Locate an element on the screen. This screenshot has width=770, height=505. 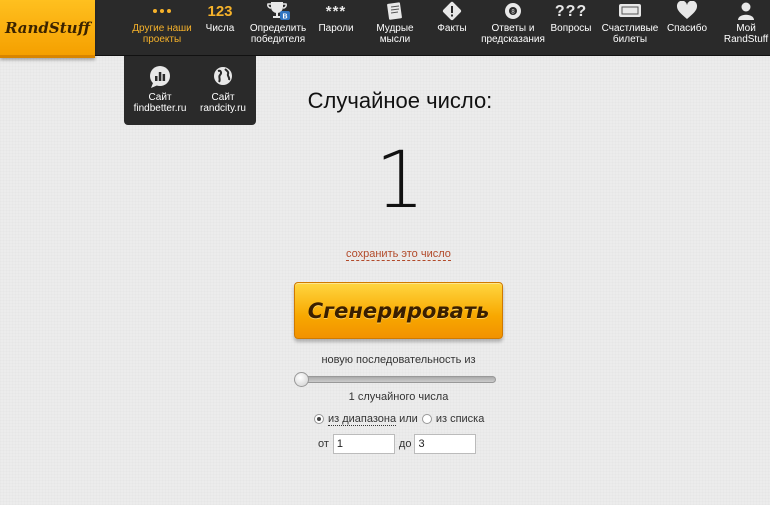
nav-thanks: Спасибо is located at coordinates (687, 28).